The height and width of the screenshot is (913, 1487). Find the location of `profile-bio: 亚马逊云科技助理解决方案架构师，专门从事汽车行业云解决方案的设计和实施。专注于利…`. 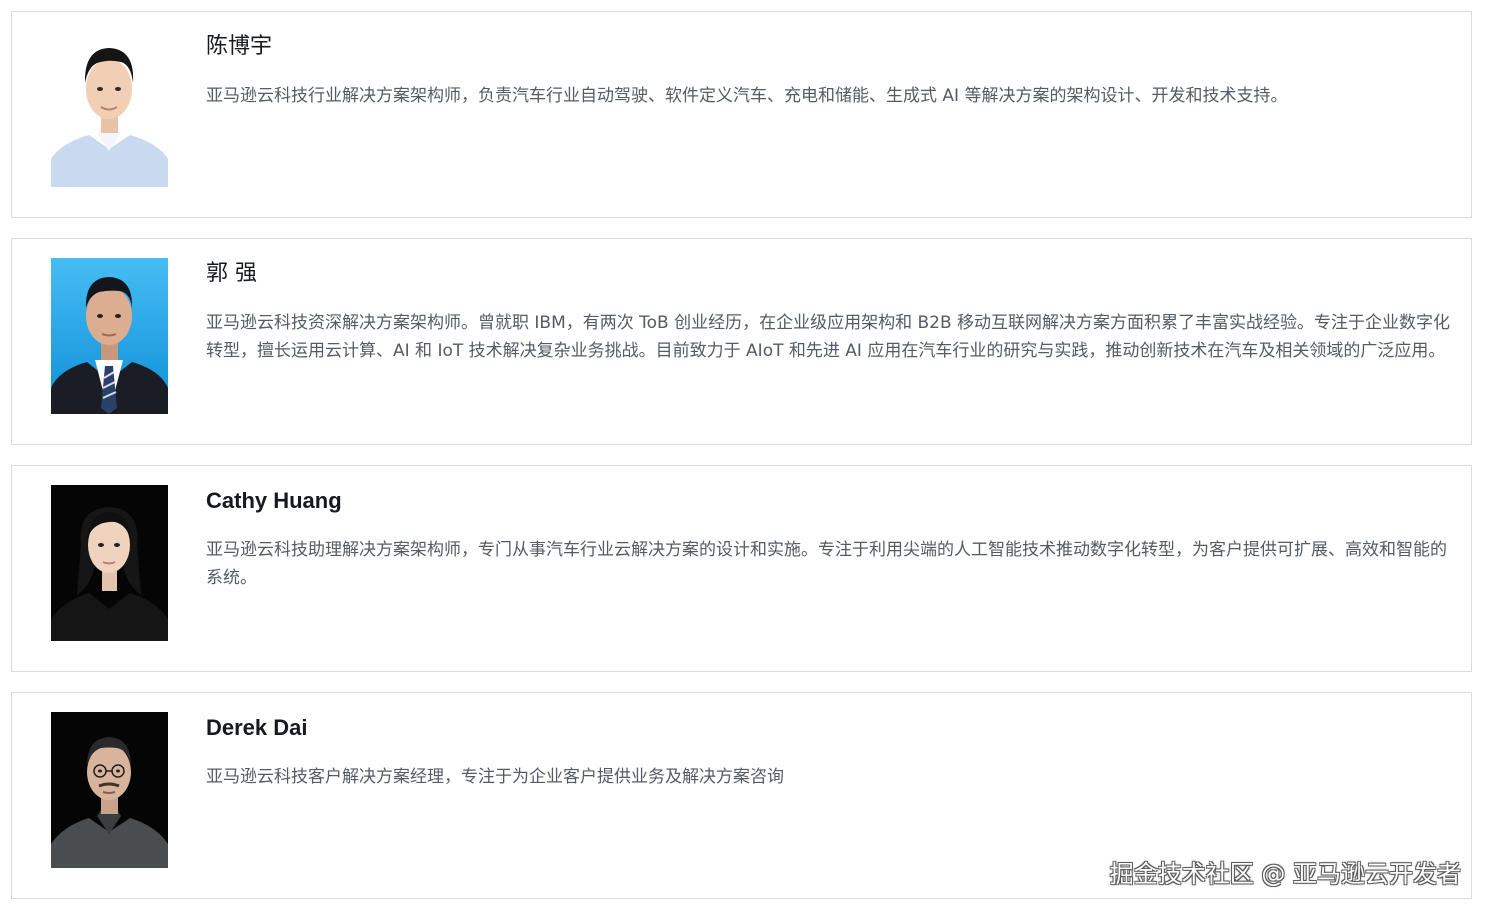

profile-bio: 亚马逊云科技助理解决方案架构师，专门从事汽车行业云解决方案的设计和实施。专注于利… is located at coordinates (826, 564).